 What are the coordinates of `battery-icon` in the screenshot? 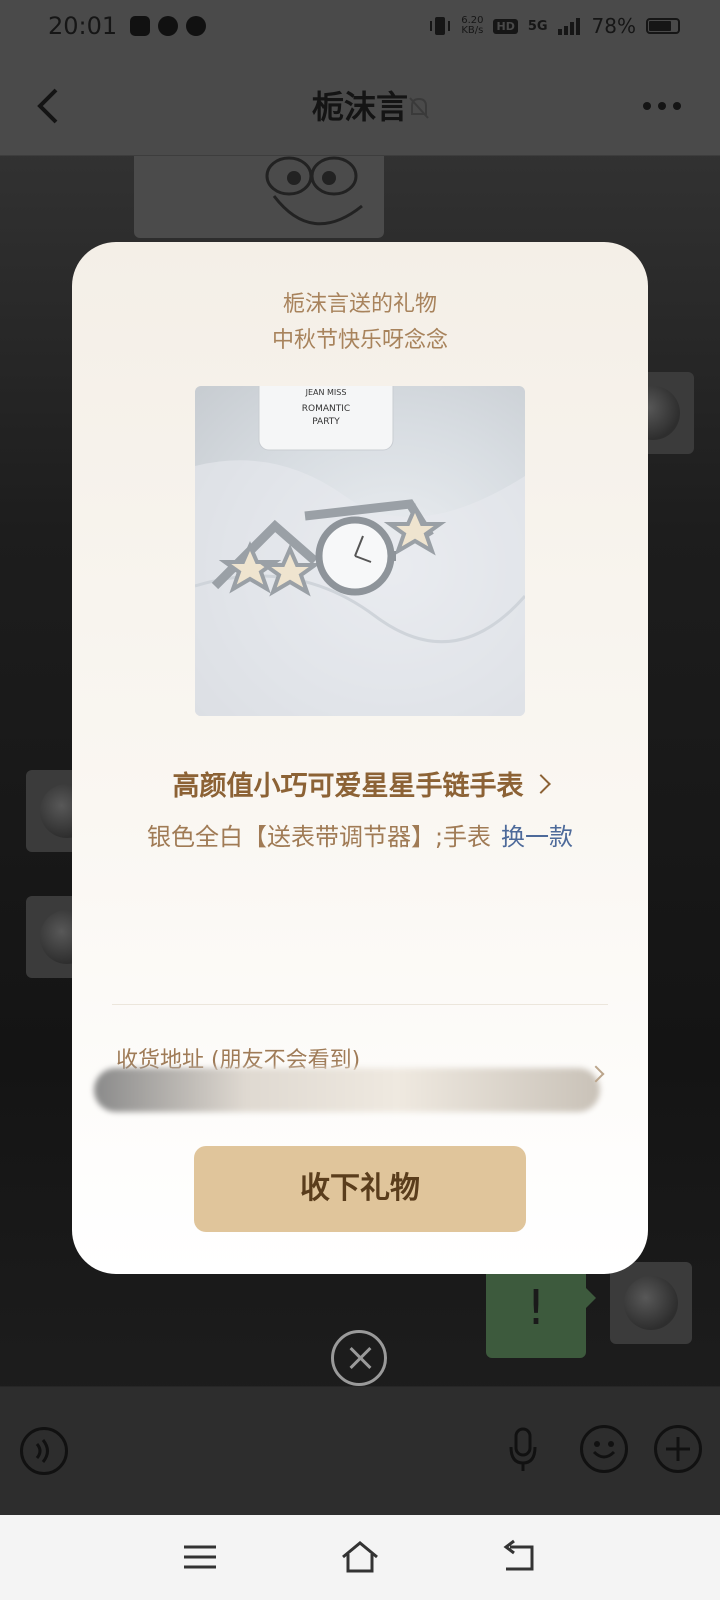 It's located at (663, 26).